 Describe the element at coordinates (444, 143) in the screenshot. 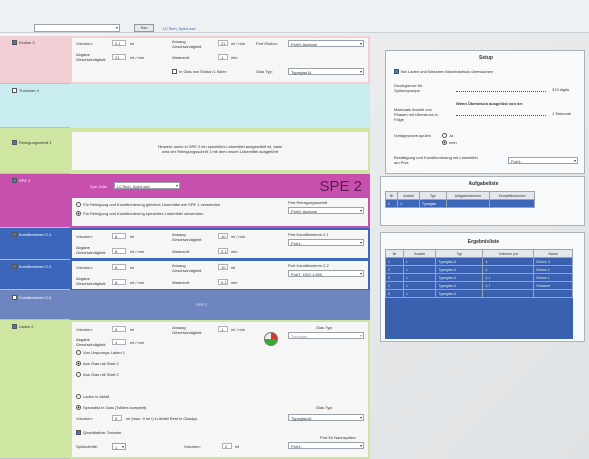

I see `setup-vorlage-nein-radio` at that location.